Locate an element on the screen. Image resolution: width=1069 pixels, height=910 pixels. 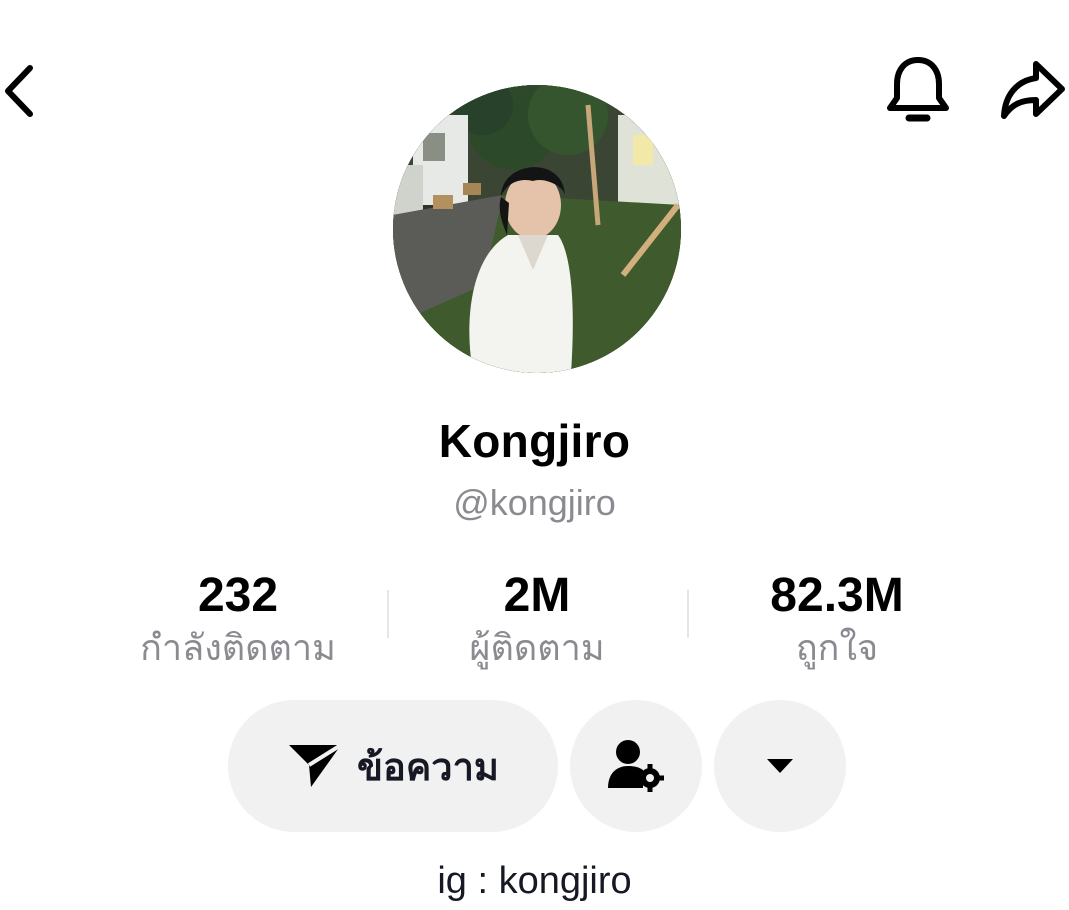
back-button is located at coordinates (23, 91).